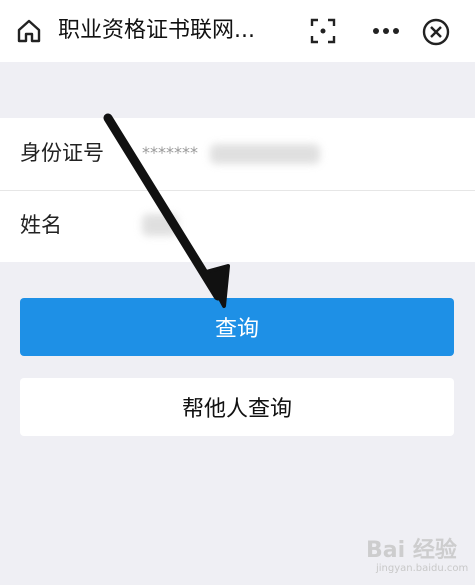  I want to click on blurred-name-field, so click(160, 225).